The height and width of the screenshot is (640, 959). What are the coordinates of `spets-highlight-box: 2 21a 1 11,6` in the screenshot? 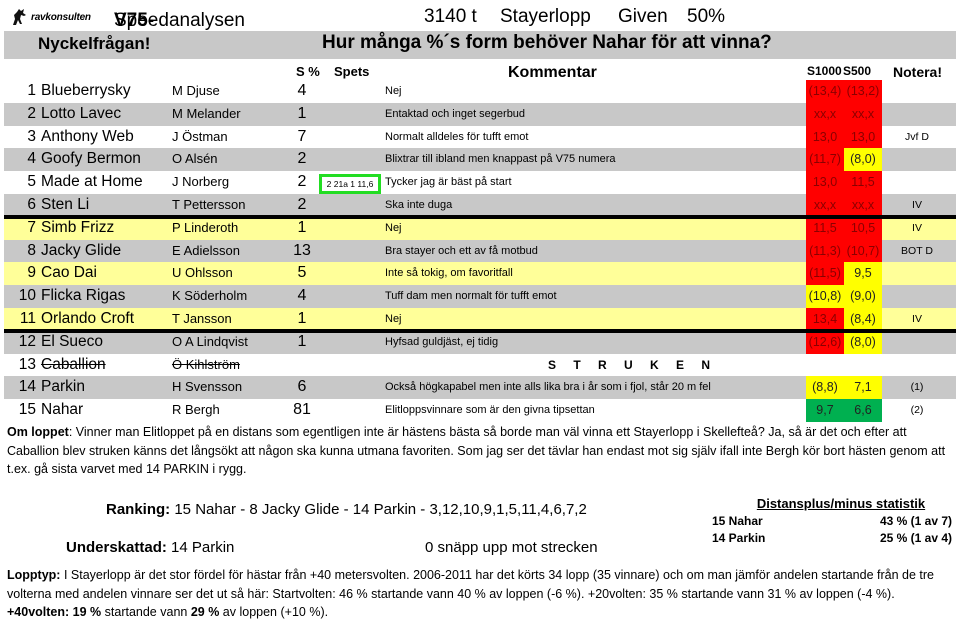 It's located at (350, 184).